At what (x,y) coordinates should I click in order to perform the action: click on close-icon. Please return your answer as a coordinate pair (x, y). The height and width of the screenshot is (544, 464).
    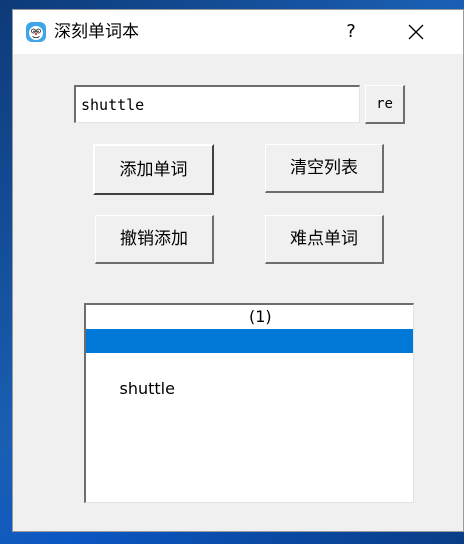
    Looking at the image, I should click on (416, 32).